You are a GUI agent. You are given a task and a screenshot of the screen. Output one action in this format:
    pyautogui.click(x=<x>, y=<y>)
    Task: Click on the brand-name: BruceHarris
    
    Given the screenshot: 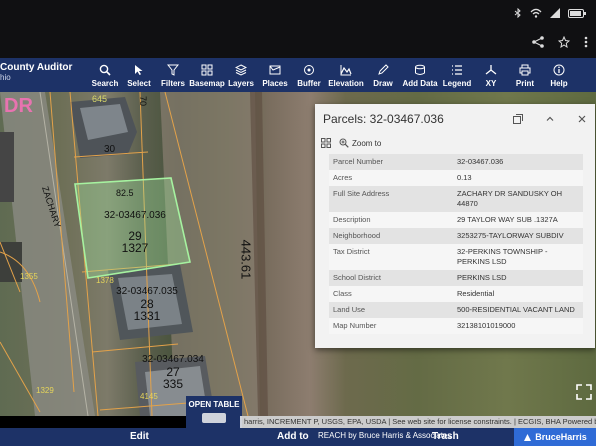 What is the action you would take?
    pyautogui.click(x=561, y=437)
    